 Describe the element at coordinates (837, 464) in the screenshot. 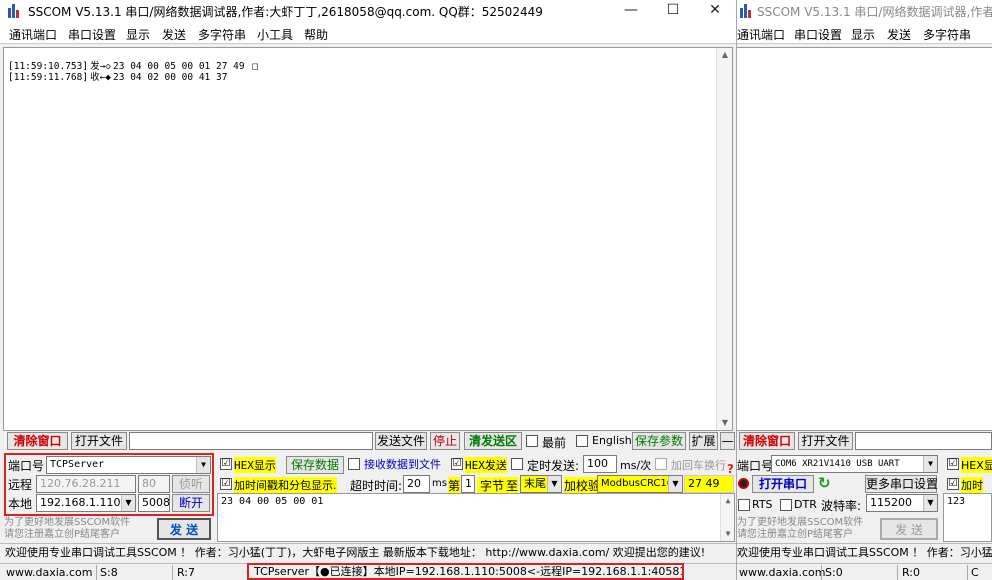

I see `port-select-value: COM6 XR21V1410 USB UART` at that location.